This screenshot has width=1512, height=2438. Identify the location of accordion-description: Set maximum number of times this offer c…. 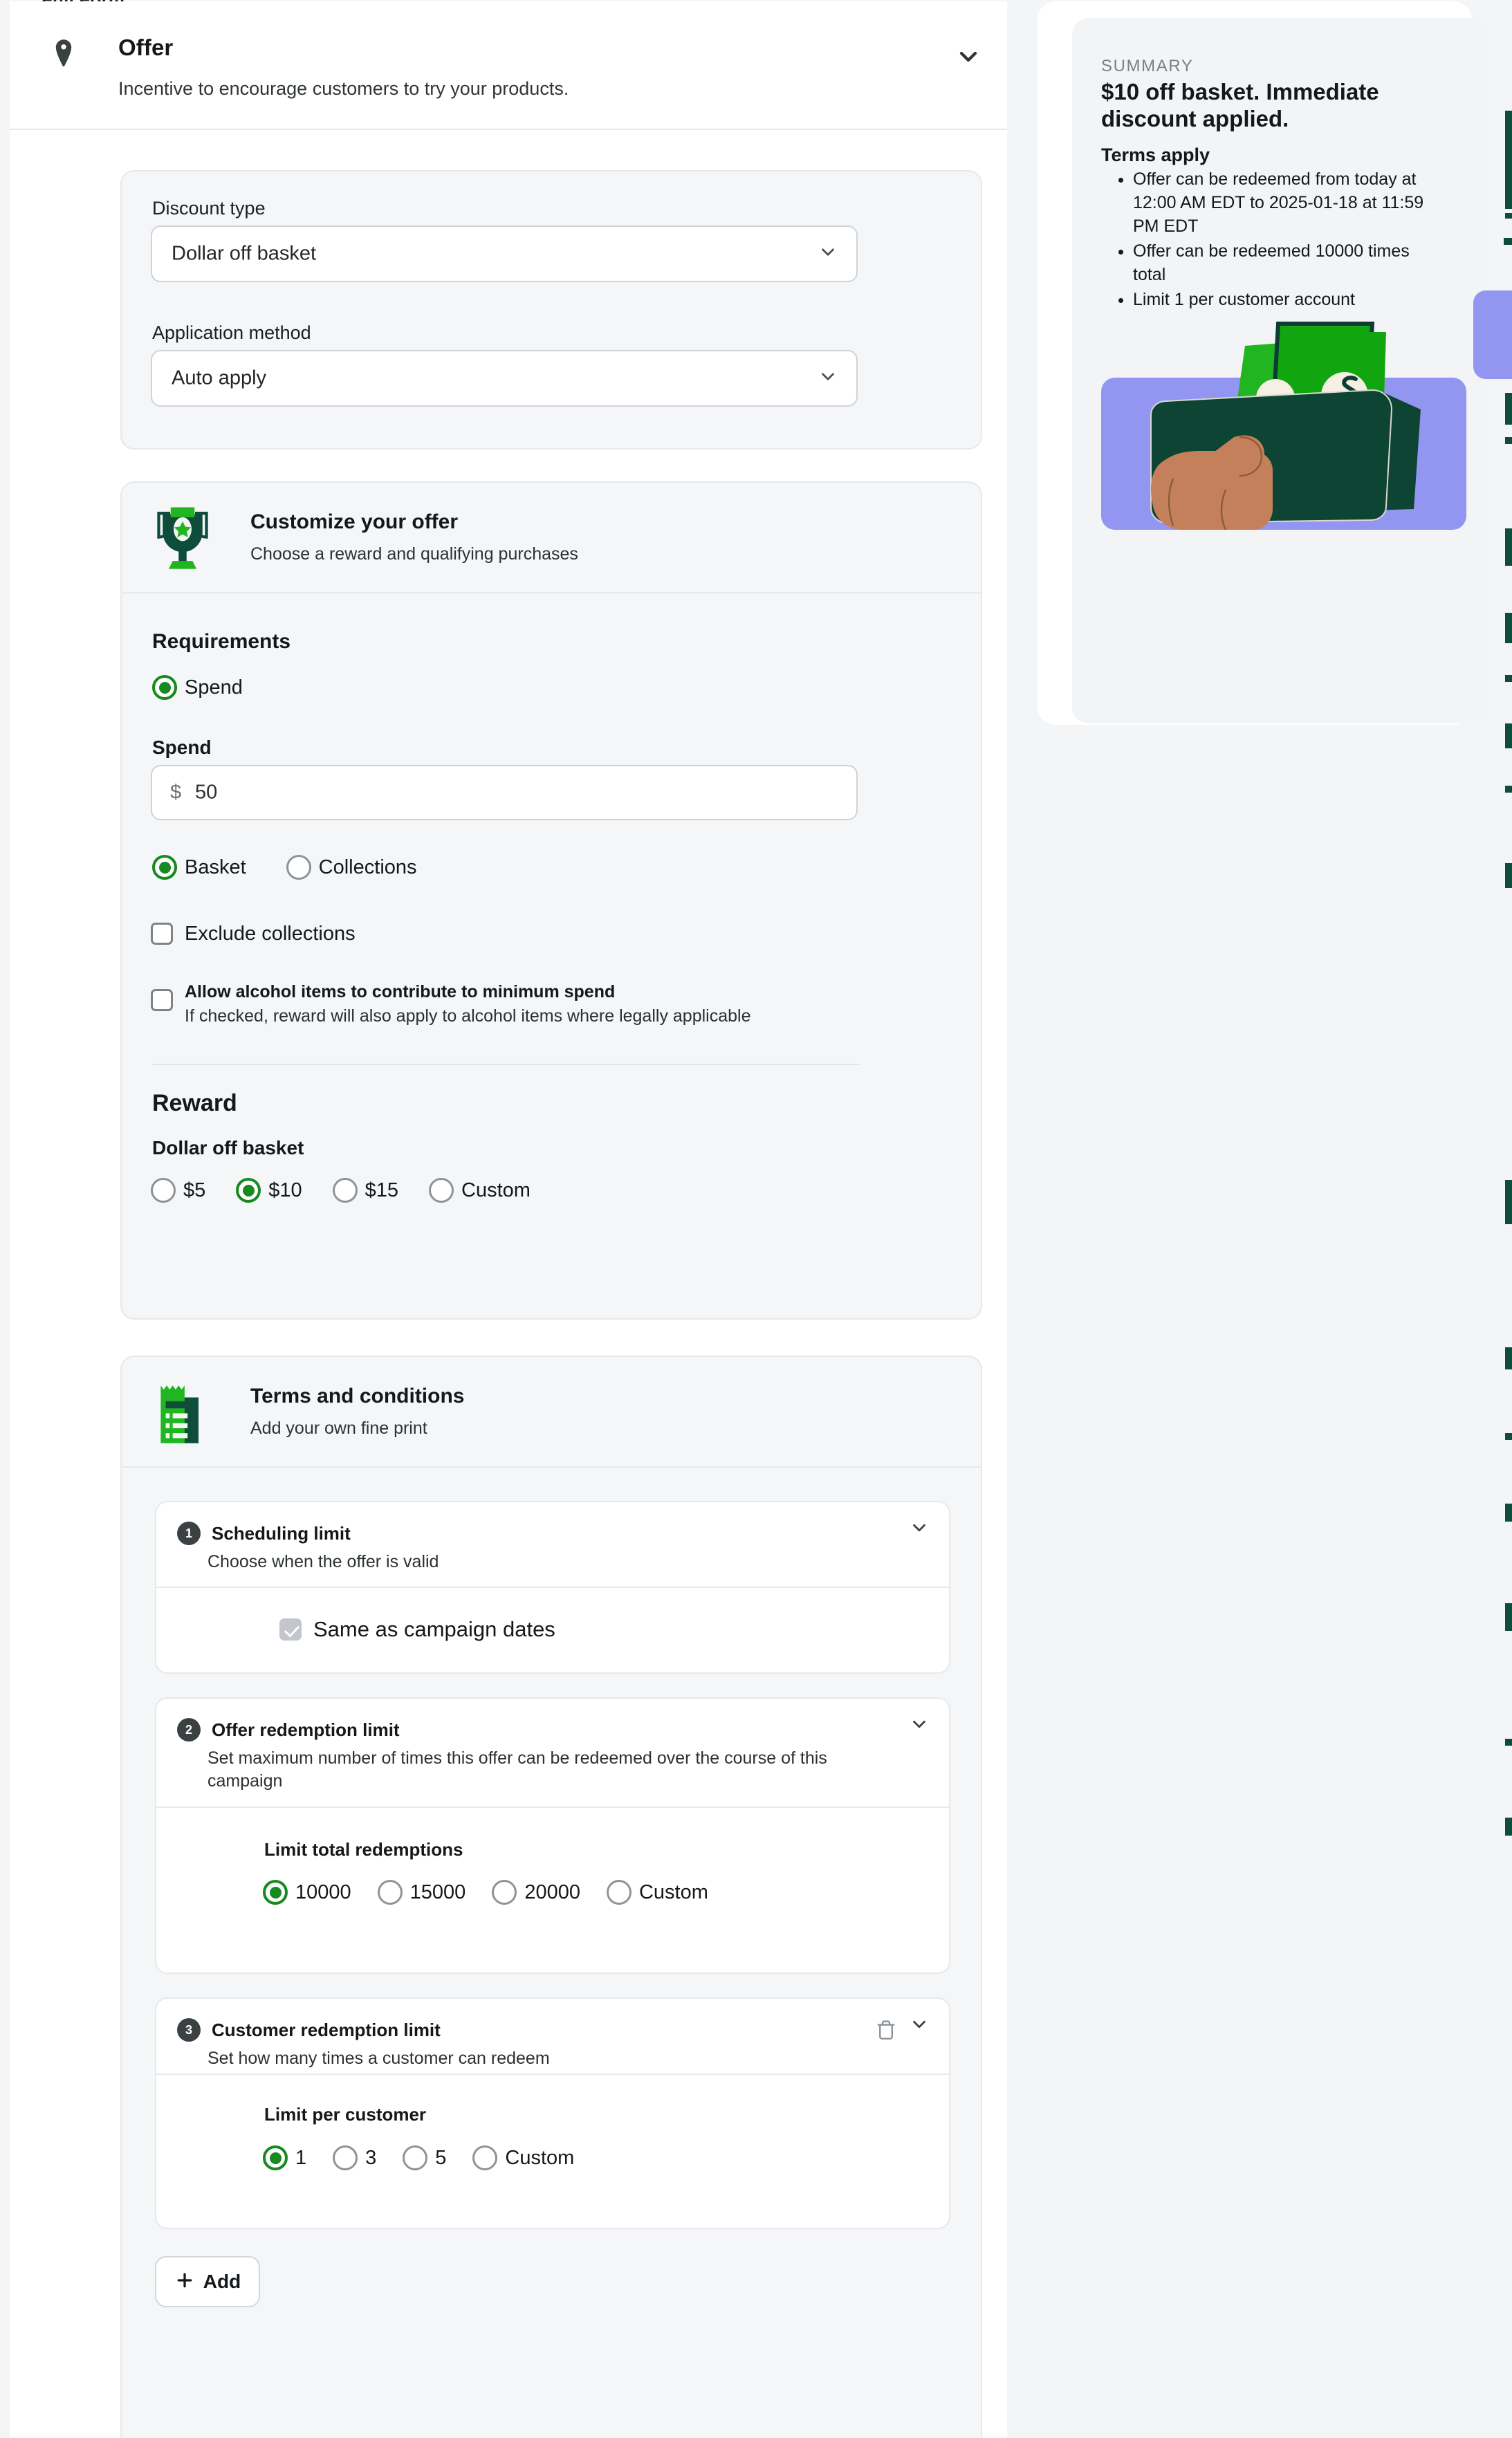
(517, 1769).